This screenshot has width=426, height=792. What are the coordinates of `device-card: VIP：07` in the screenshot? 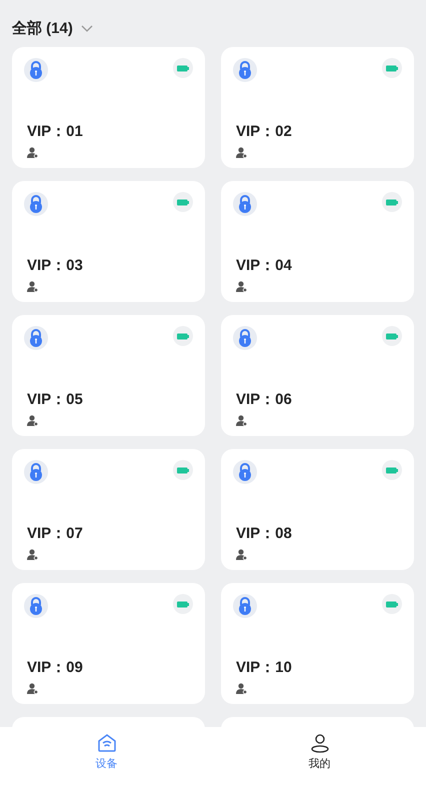 It's located at (108, 509).